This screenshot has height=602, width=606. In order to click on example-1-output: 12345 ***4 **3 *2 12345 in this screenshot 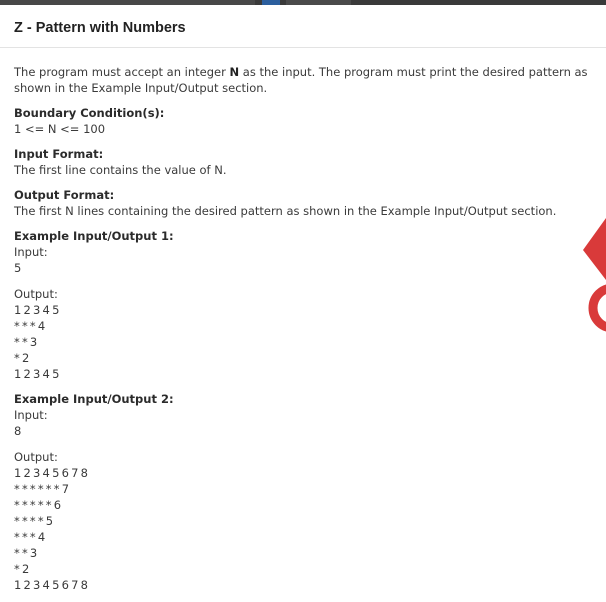, I will do `click(309, 342)`.